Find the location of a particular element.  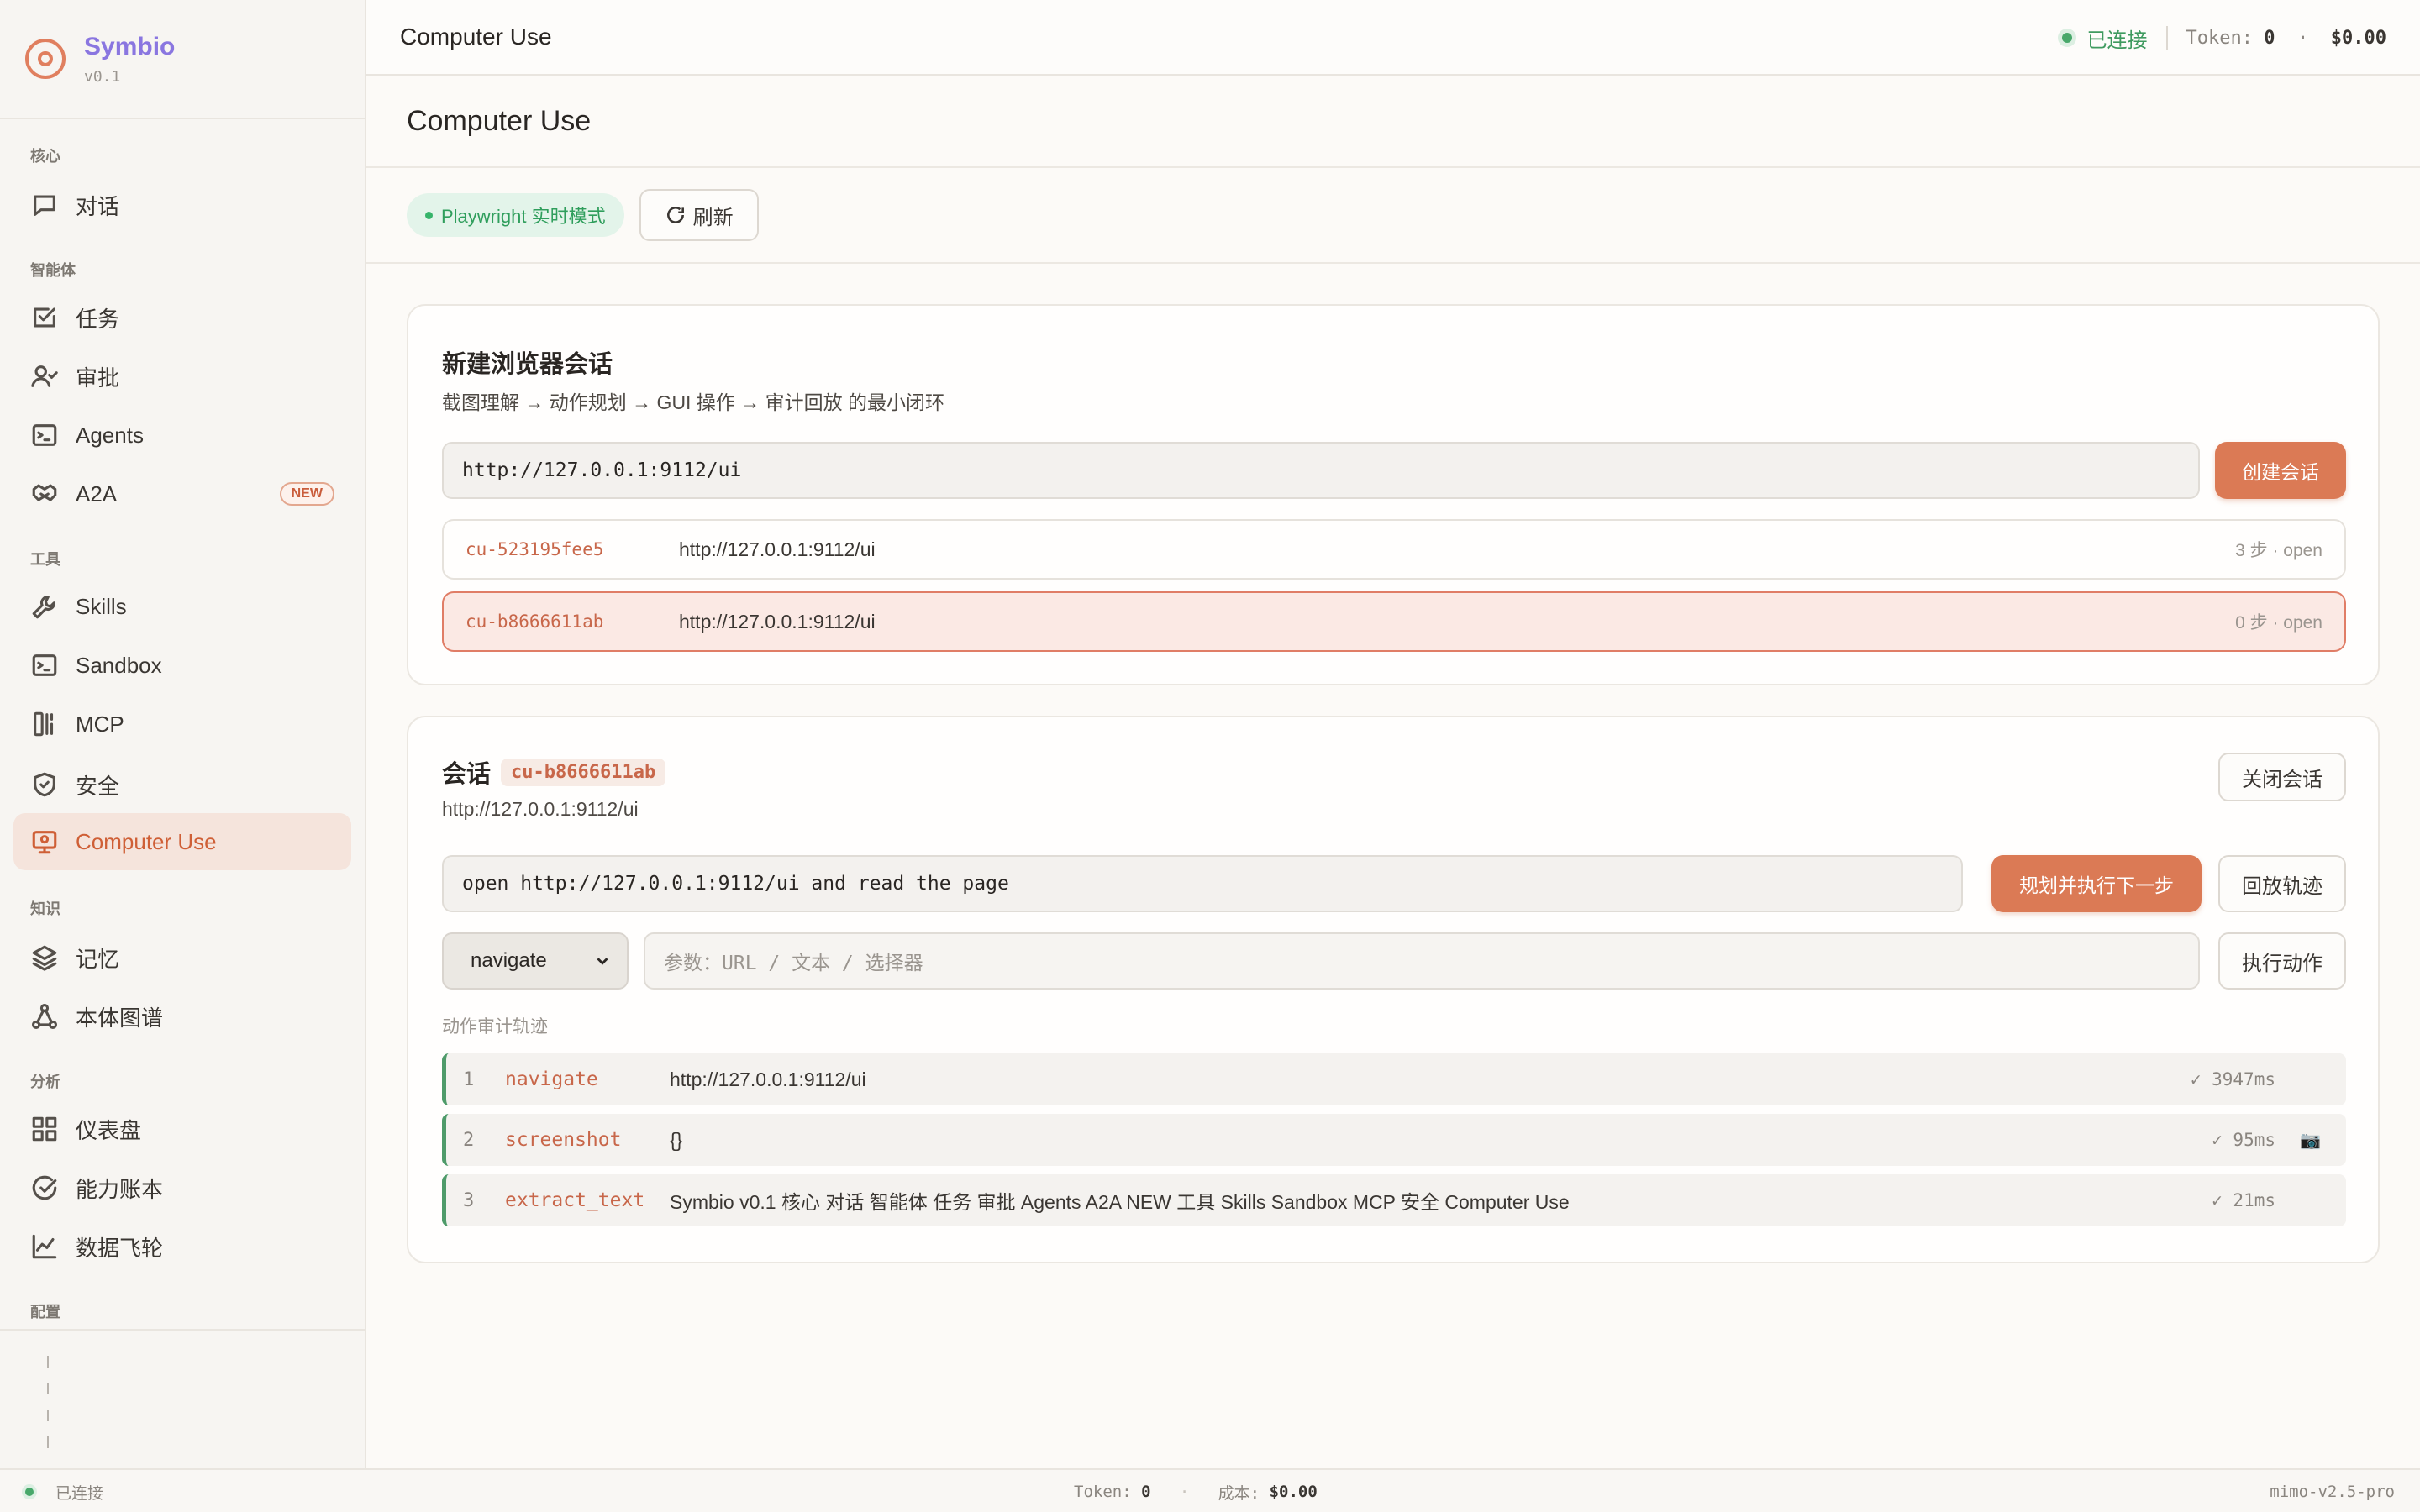

sidebar-item-sandbox: Sandbox is located at coordinates (182, 665).